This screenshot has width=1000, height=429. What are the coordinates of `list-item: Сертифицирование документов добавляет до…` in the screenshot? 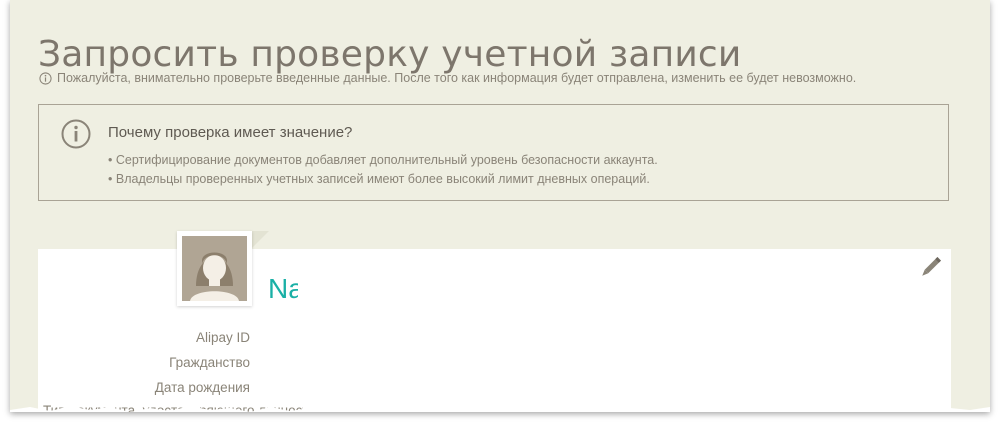 It's located at (383, 160).